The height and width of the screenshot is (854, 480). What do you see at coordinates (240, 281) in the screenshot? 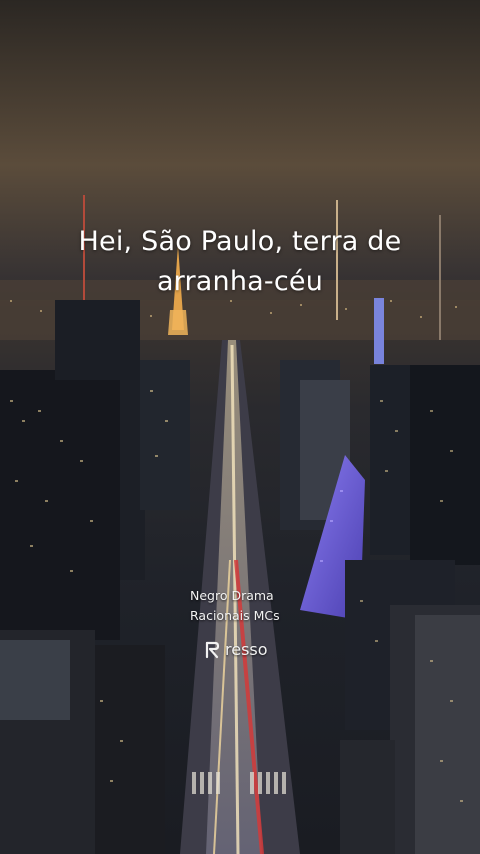
I see `lyric-line-2: arranha-céu` at bounding box center [240, 281].